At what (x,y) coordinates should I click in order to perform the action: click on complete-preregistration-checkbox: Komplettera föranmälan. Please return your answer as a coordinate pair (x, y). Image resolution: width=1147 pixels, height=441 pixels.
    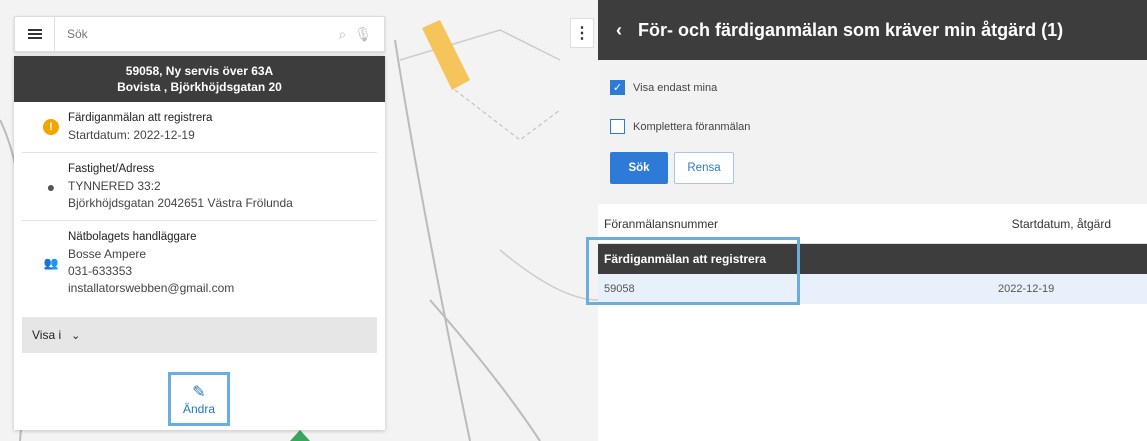
    Looking at the image, I should click on (872, 126).